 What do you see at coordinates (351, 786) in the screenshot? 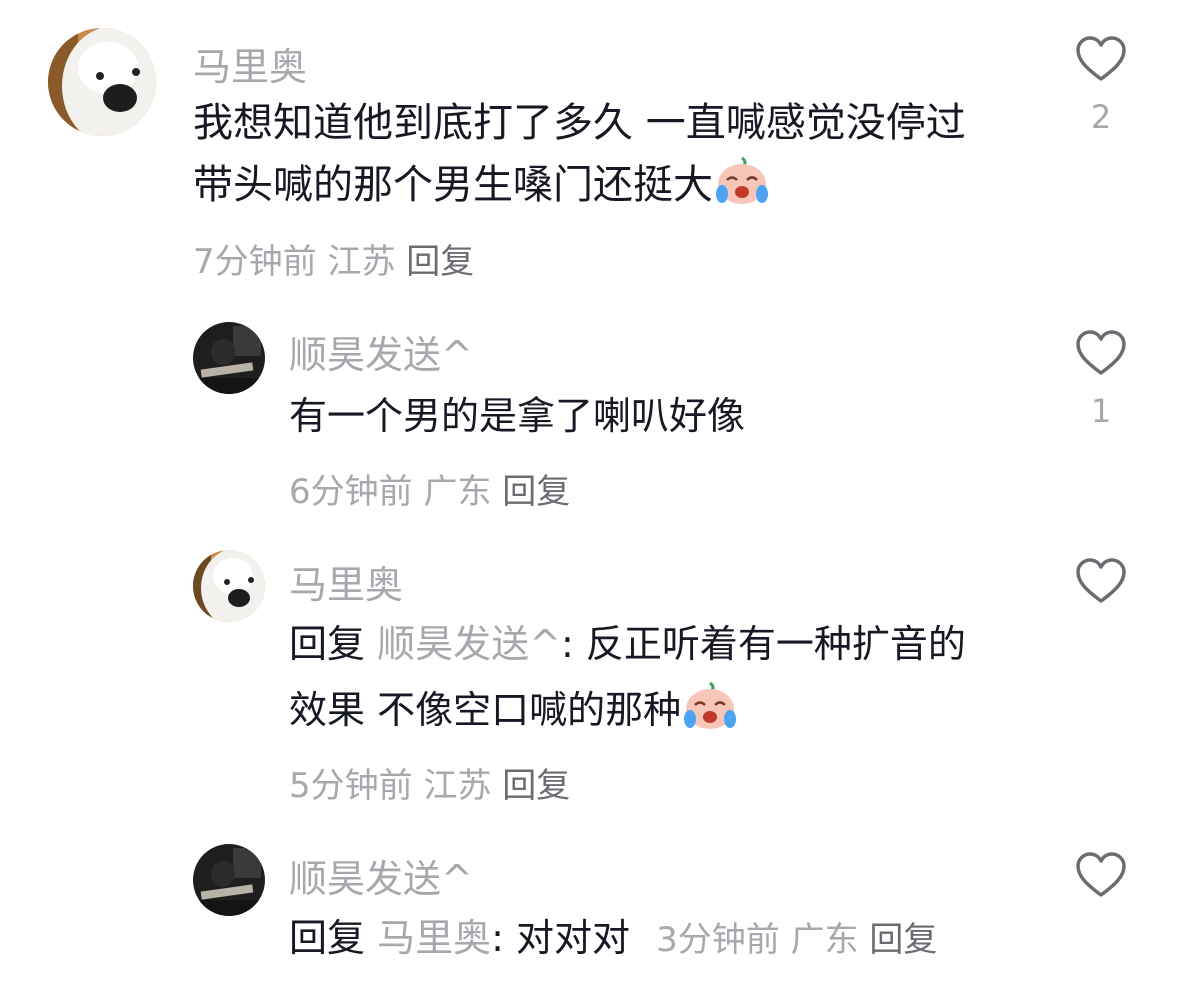
I see `reply-time: 5分钟前` at bounding box center [351, 786].